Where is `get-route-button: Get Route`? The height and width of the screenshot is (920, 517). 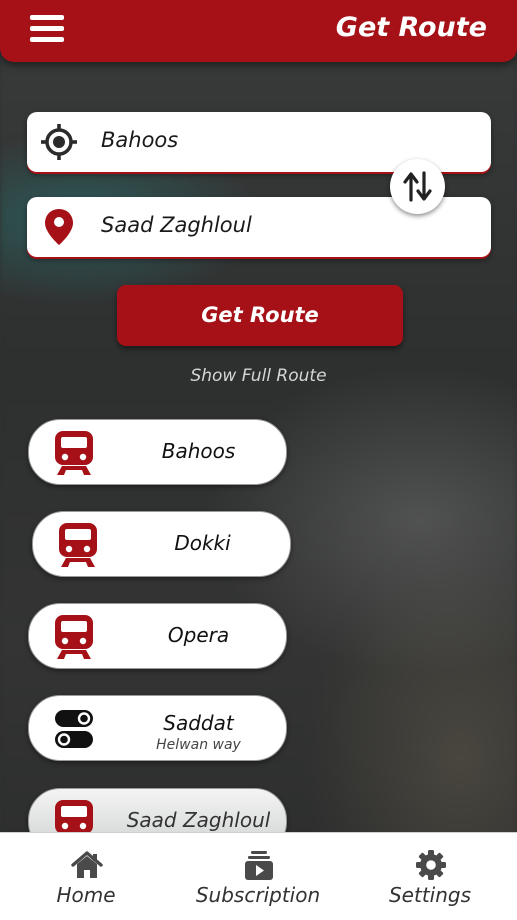 get-route-button: Get Route is located at coordinates (260, 315).